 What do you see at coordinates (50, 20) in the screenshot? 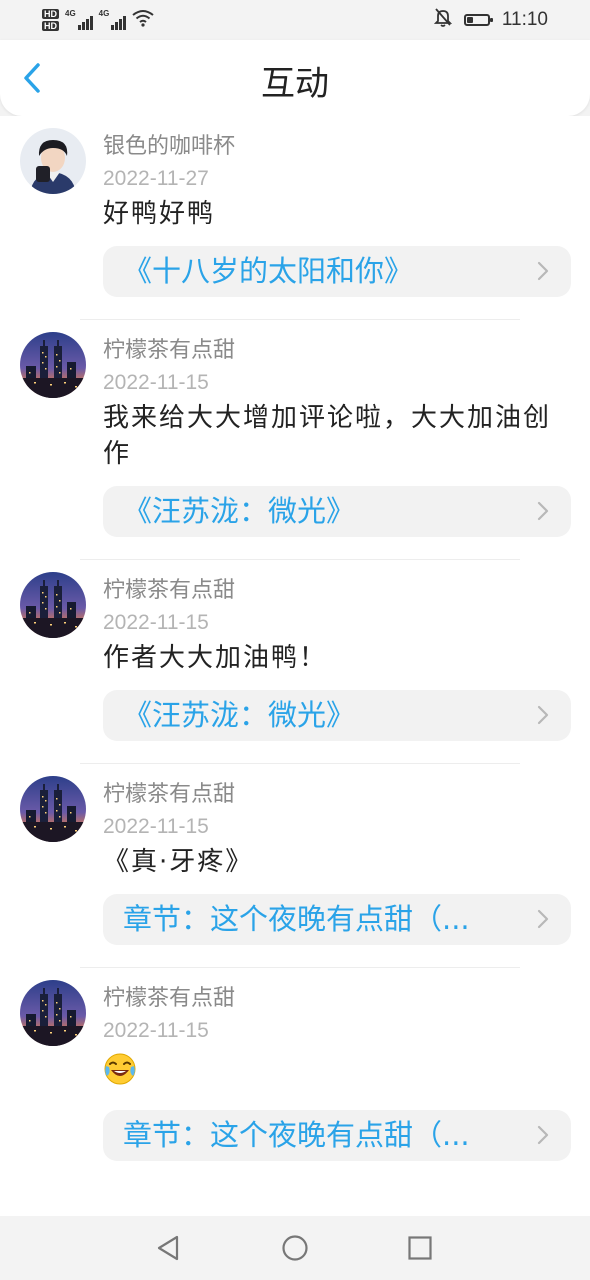
I see `hd-indicators: HD HD` at bounding box center [50, 20].